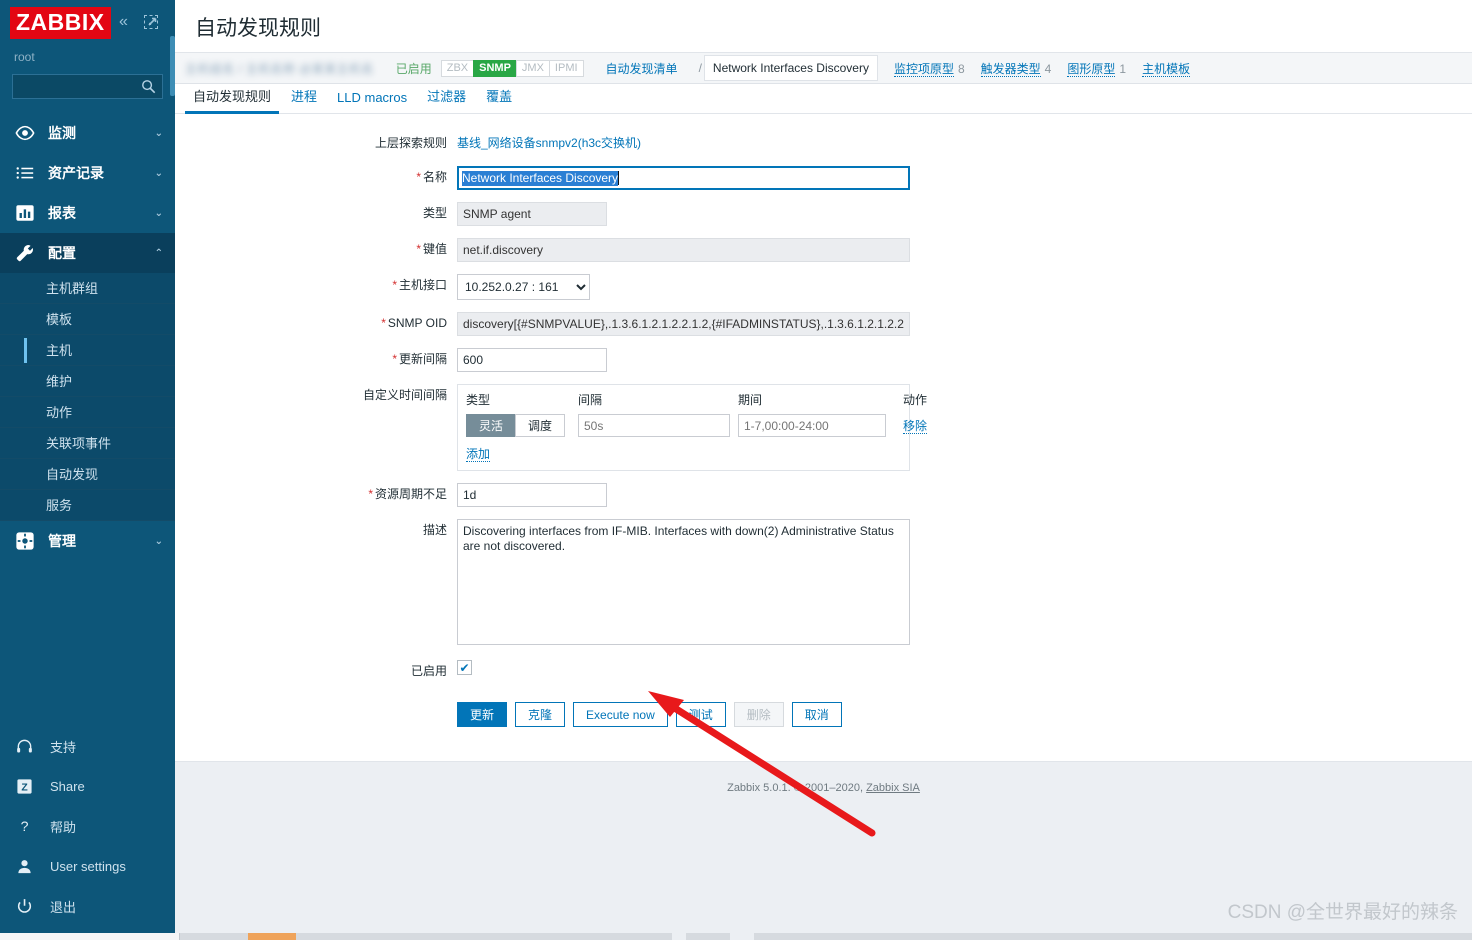 The width and height of the screenshot is (1472, 940). I want to click on footer: Zabbix 5.0.1. © 2001–2020, Zabbix SIA, so click(823, 778).